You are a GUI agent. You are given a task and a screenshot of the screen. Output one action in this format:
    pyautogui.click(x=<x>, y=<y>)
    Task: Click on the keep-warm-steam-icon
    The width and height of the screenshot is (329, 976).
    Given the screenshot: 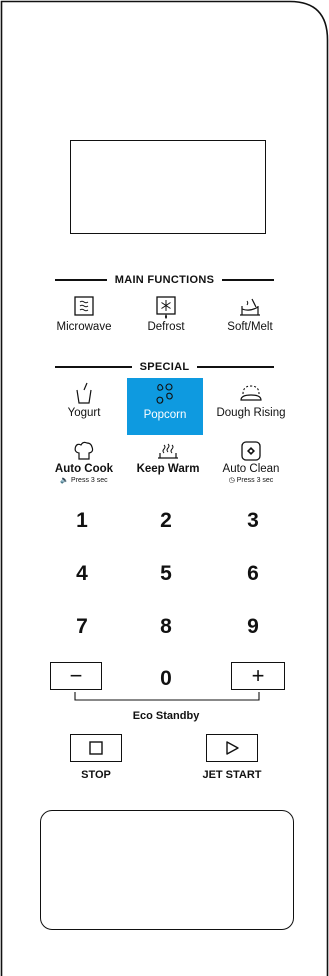 What is the action you would take?
    pyautogui.click(x=168, y=451)
    